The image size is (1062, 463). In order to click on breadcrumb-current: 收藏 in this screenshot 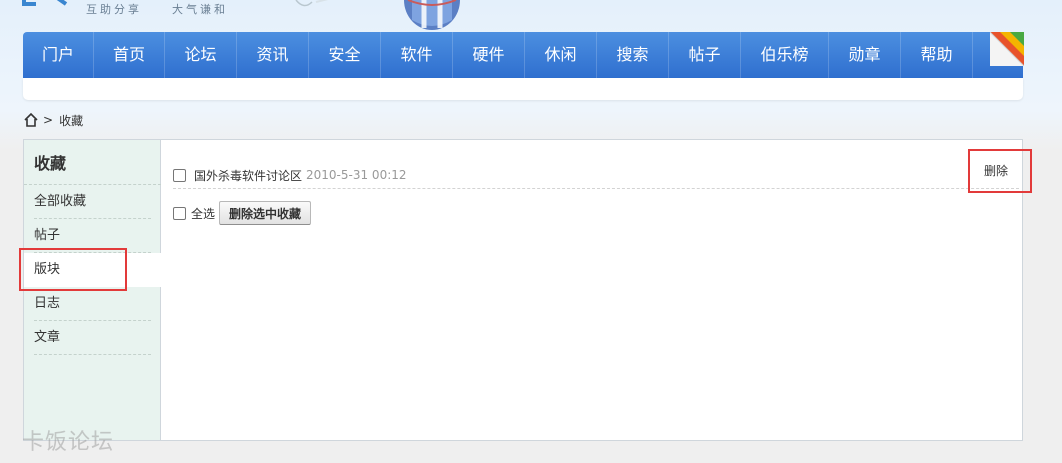, I will do `click(71, 120)`.